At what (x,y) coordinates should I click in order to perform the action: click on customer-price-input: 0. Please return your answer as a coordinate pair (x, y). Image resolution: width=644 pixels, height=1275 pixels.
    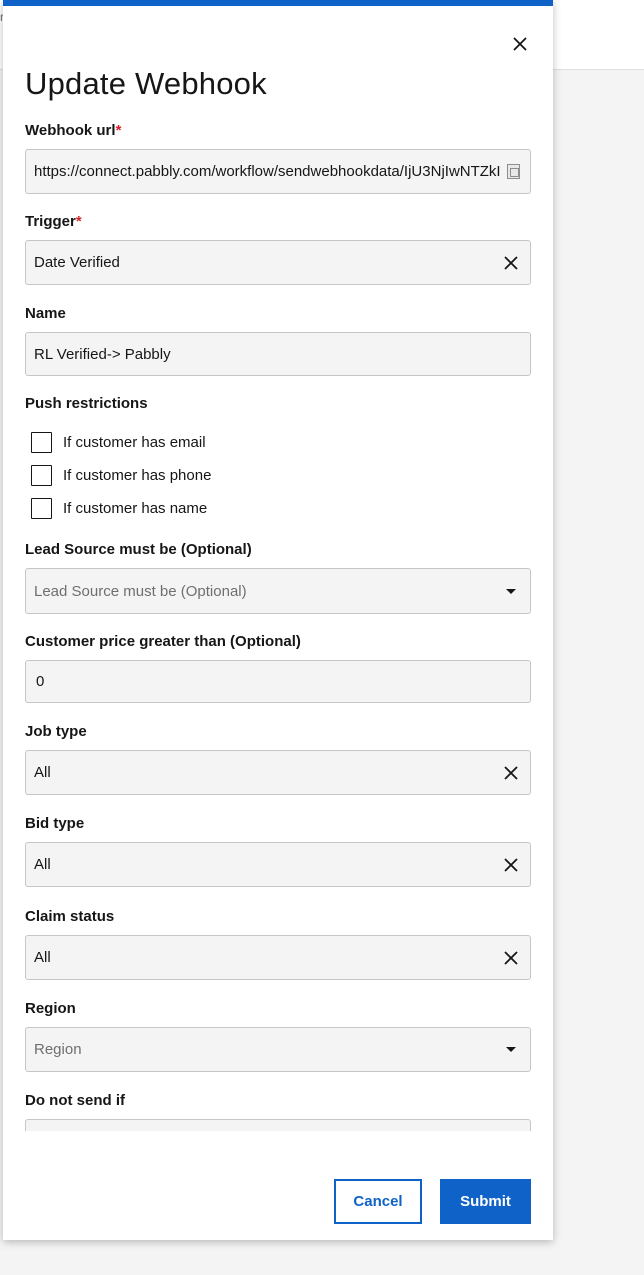
    Looking at the image, I should click on (278, 681).